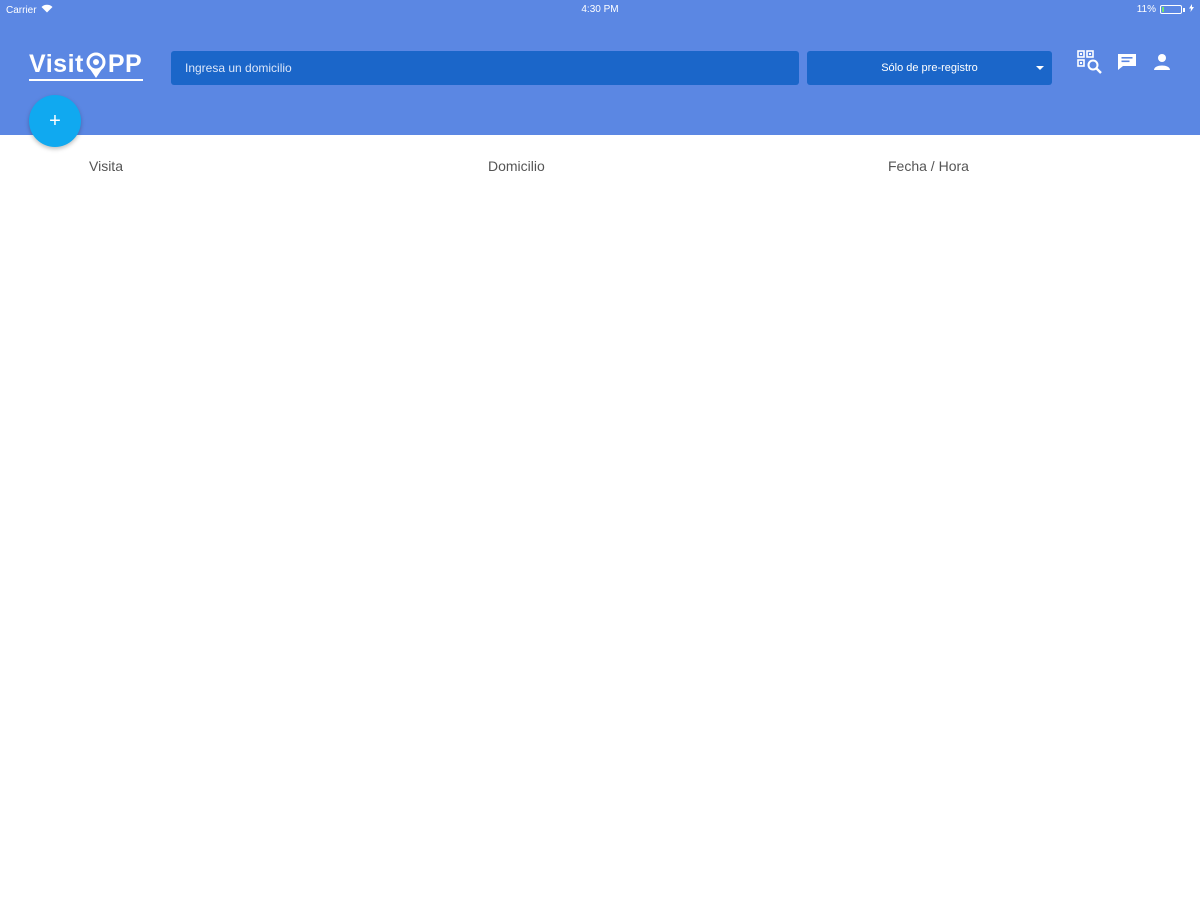 This screenshot has height=900, width=1200. I want to click on status-time: 4:30 PM, so click(600, 9).